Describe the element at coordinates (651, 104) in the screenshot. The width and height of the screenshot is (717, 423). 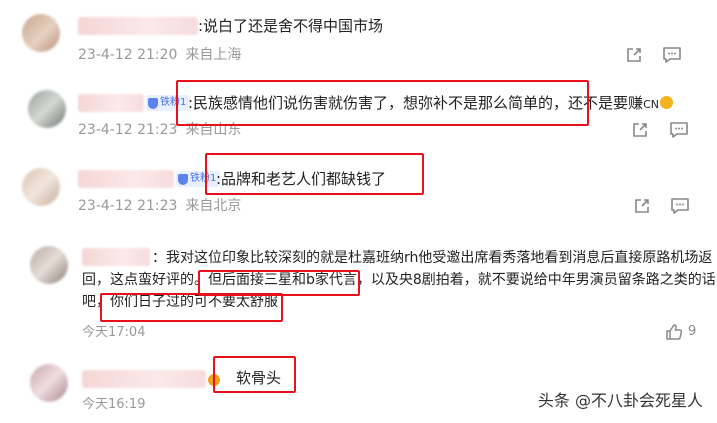
I see `cn-suffix: CN` at that location.